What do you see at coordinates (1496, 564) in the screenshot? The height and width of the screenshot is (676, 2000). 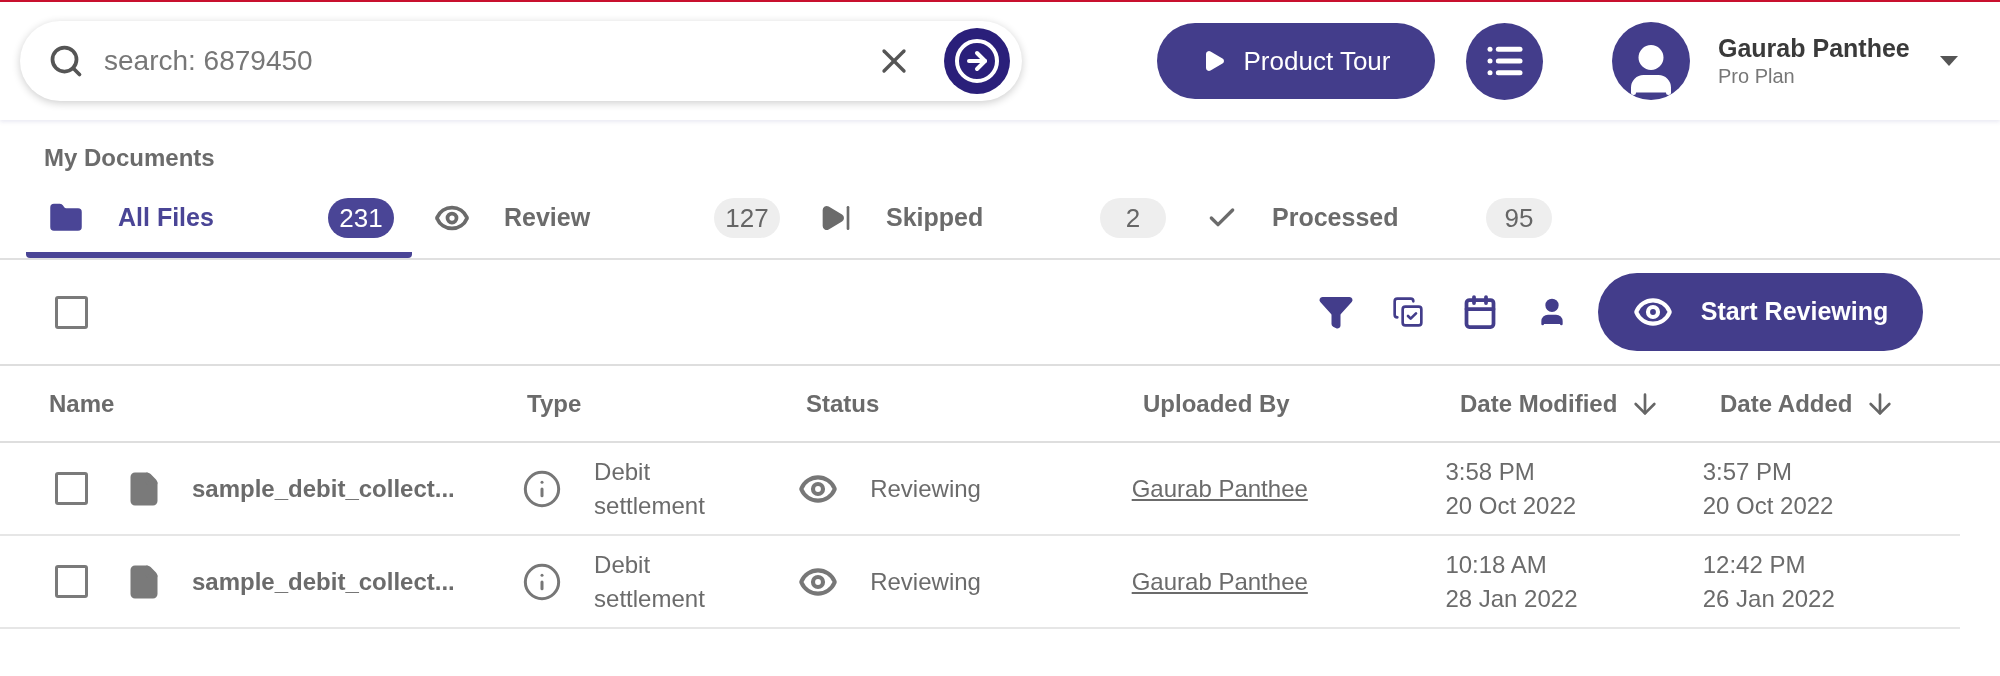 I see `modified-time: 10:18 AM` at bounding box center [1496, 564].